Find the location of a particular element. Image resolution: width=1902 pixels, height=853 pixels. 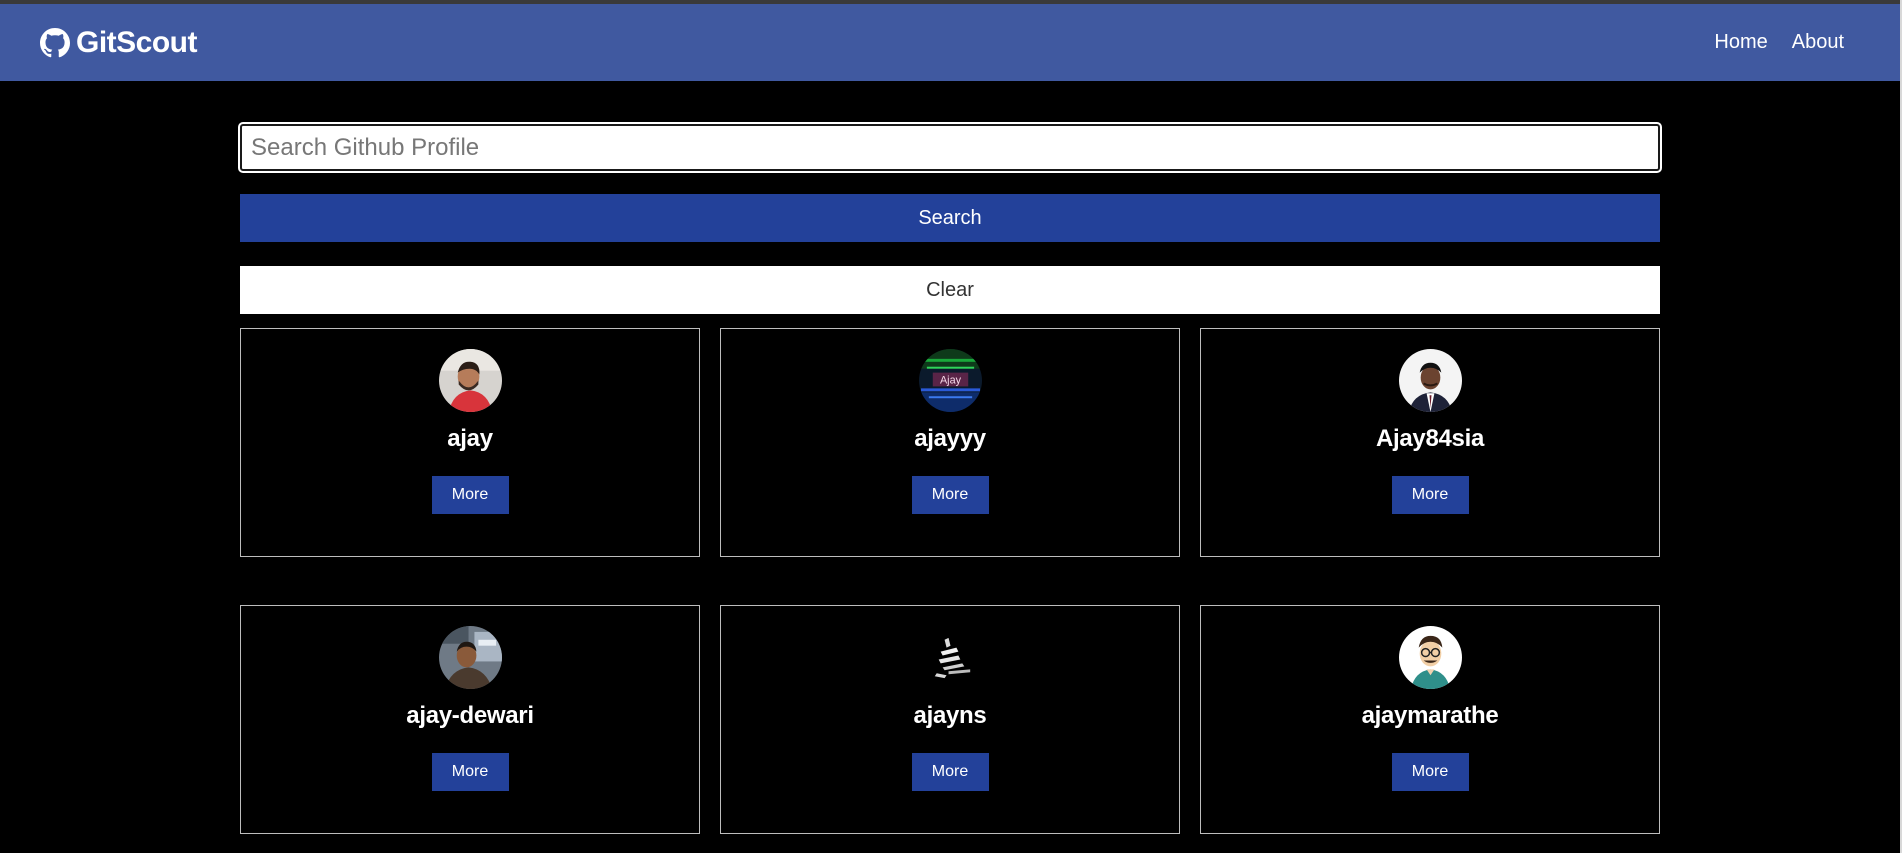

search-button: Search is located at coordinates (950, 218).